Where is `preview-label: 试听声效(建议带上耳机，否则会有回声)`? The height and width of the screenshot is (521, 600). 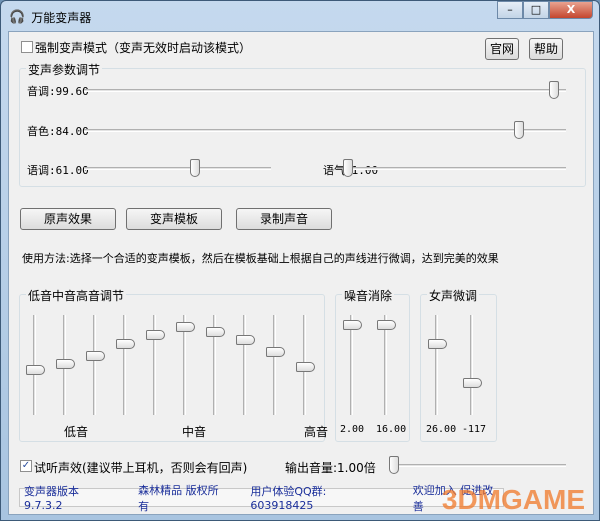 preview-label: 试听声效(建议带上耳机，否则会有回声) is located at coordinates (141, 468).